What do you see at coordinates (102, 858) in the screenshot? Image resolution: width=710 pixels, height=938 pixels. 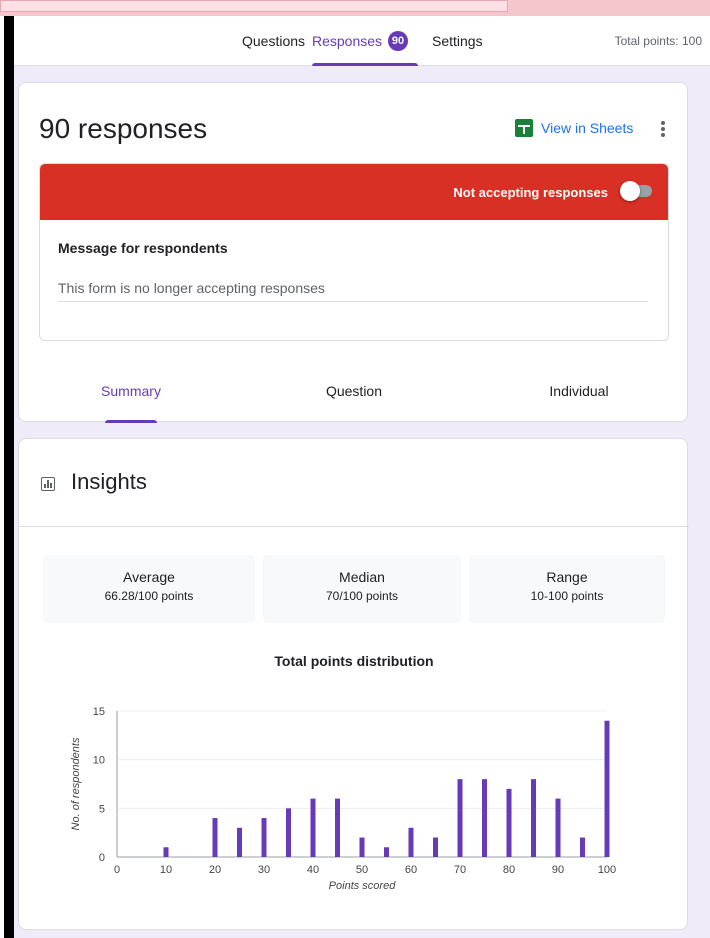 I see `y-tick-label: 0` at bounding box center [102, 858].